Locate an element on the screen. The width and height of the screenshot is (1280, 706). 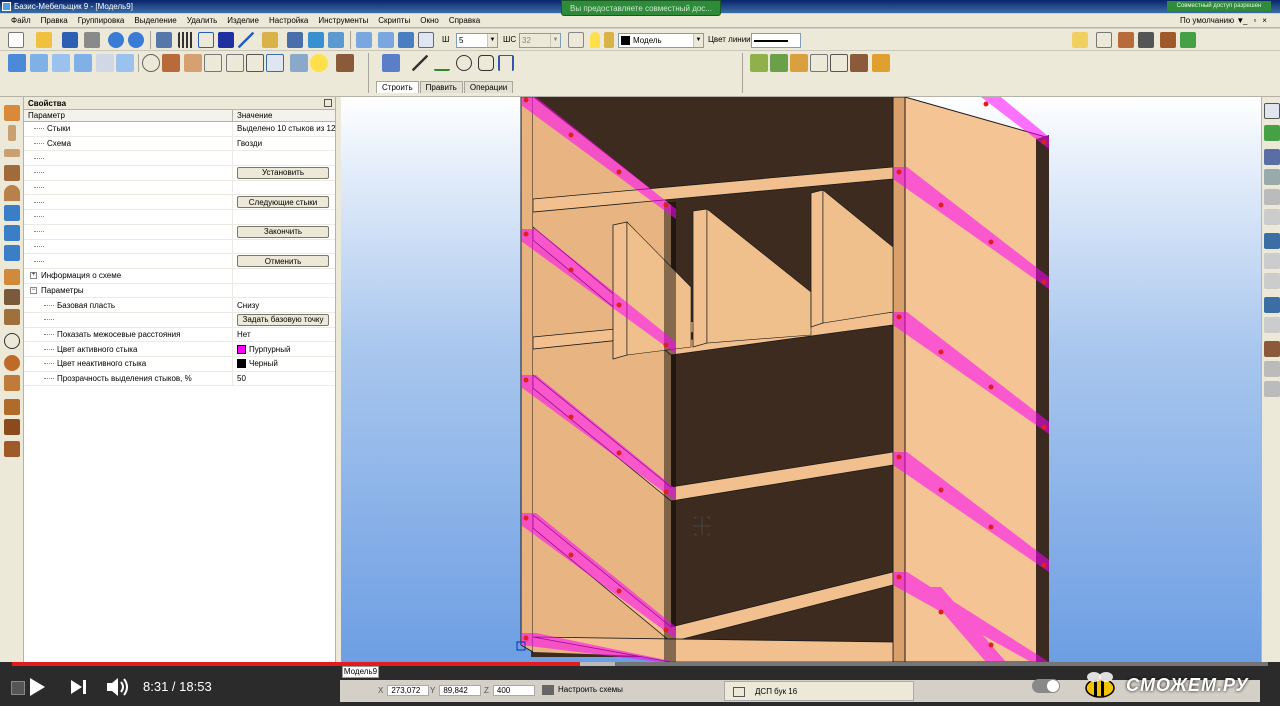
clock-icon is located at coordinates (12, 341).